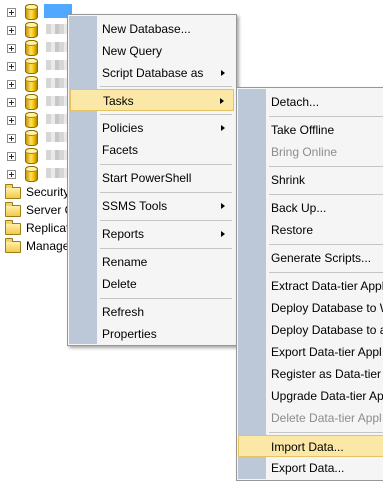  Describe the element at coordinates (123, 234) in the screenshot. I see `menu-item-label: Reports` at that location.